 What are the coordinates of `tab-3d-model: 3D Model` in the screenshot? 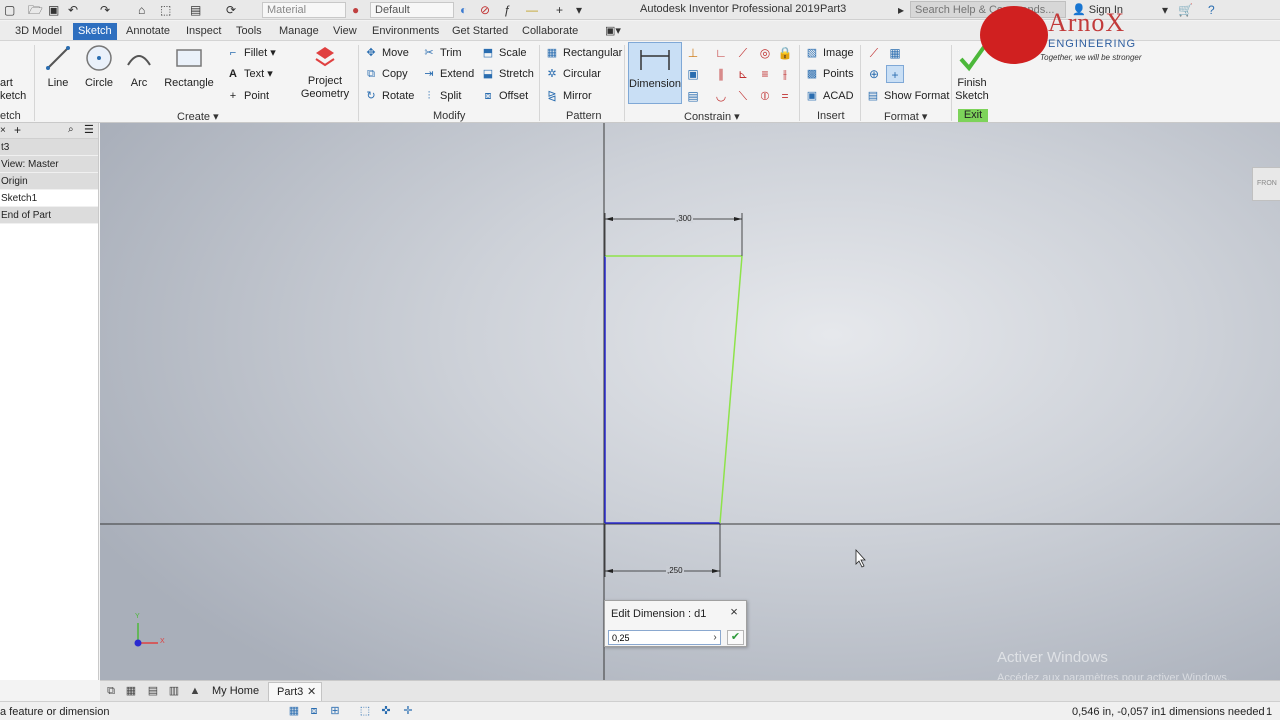 It's located at (38, 31).